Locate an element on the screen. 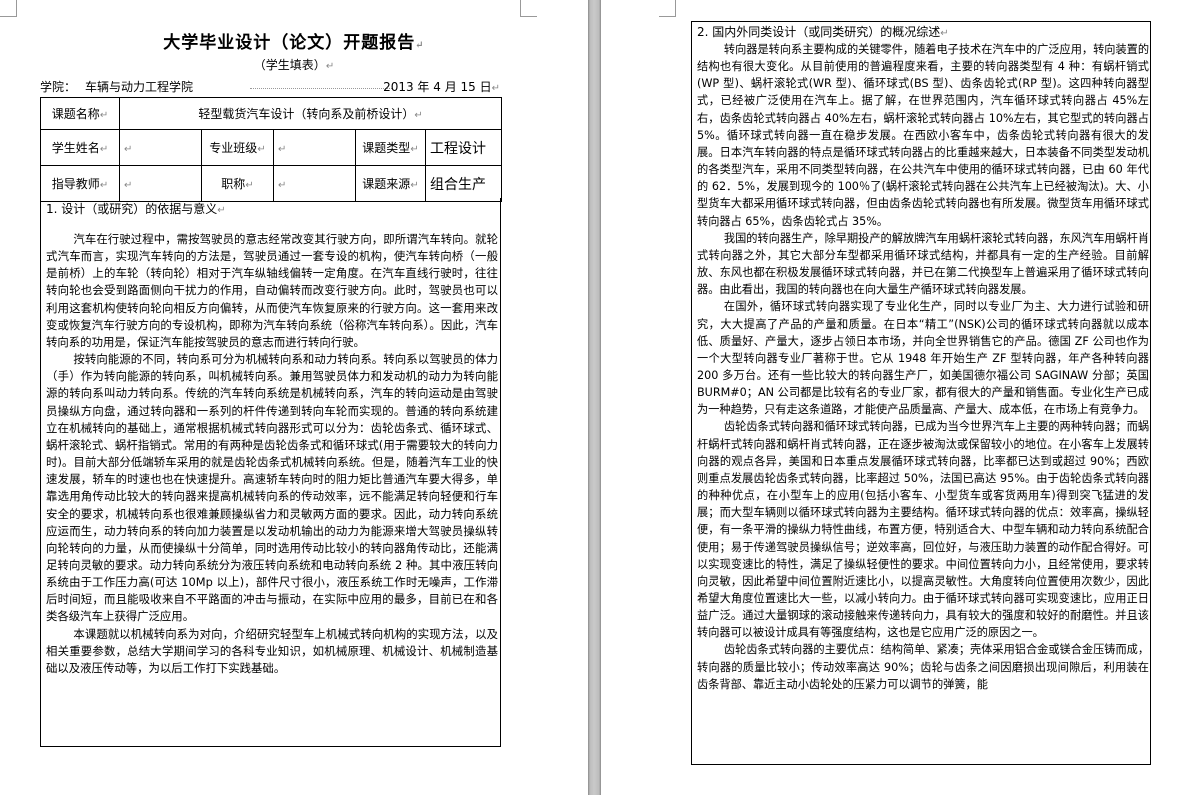 The height and width of the screenshot is (795, 1195). school-label: 学院： is located at coordinates (58, 87).